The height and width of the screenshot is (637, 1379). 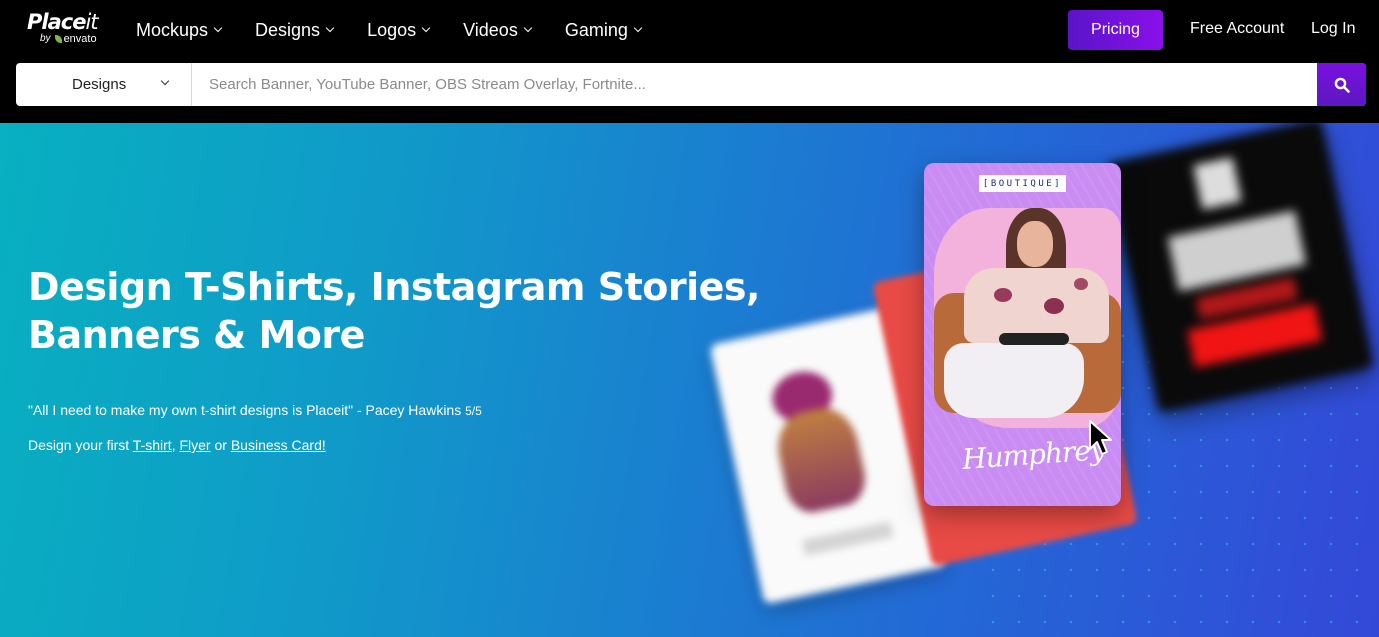 What do you see at coordinates (99, 84) in the screenshot?
I see `category-selected-label: Designs` at bounding box center [99, 84].